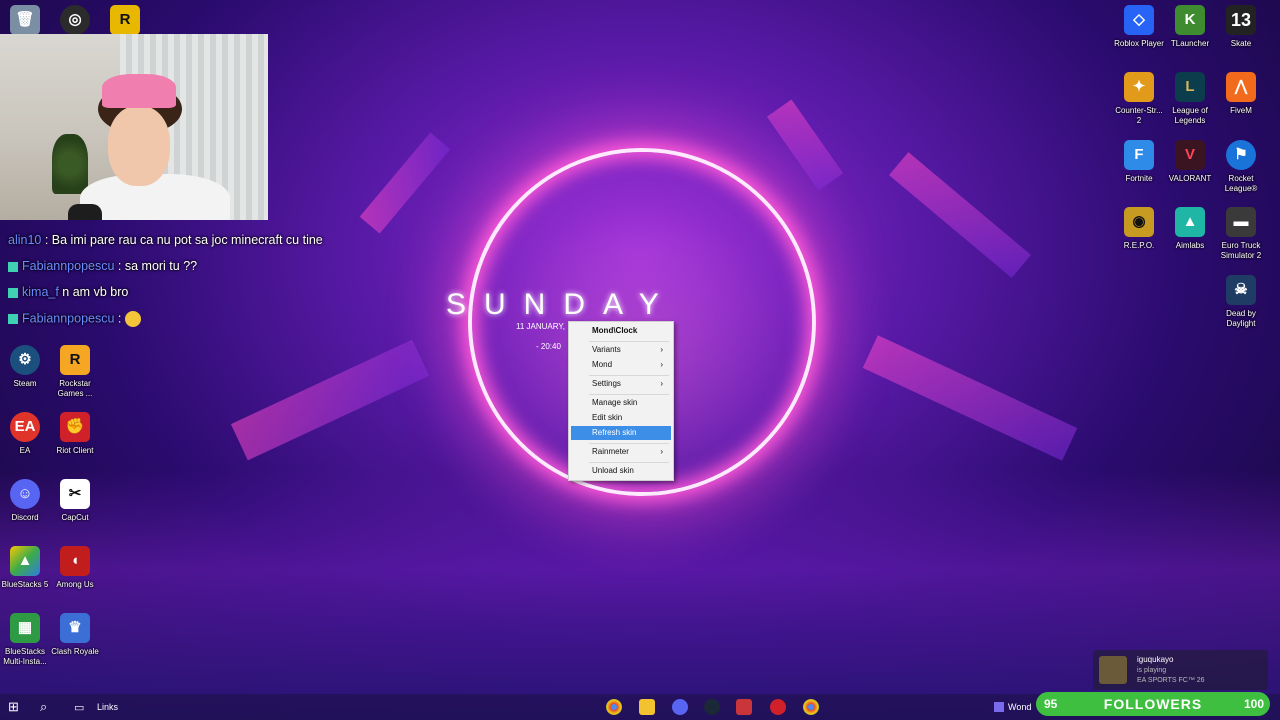 The height and width of the screenshot is (720, 1280). I want to click on desktop-icon-label: Rocket League®, so click(1241, 183).